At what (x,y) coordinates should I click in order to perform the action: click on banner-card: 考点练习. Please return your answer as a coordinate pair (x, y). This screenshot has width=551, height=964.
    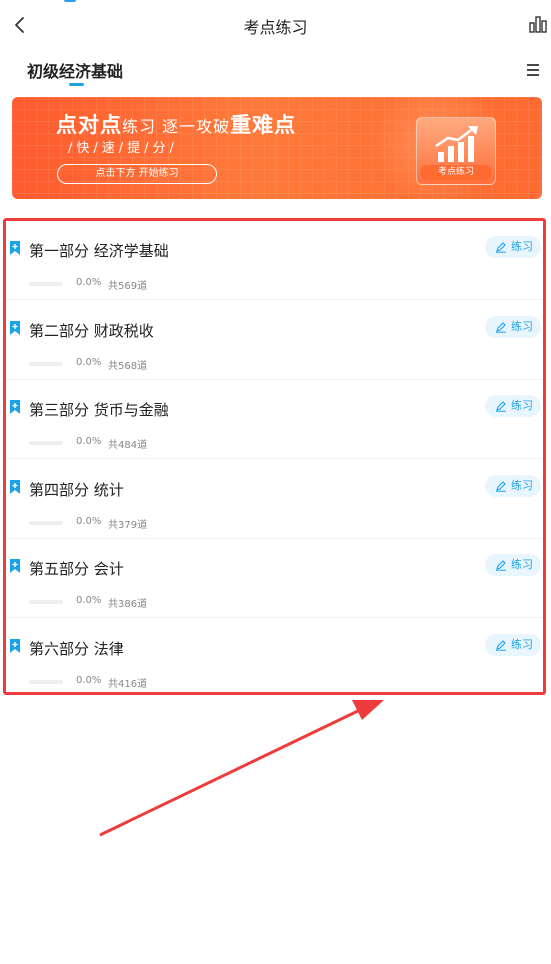
    Looking at the image, I should click on (456, 151).